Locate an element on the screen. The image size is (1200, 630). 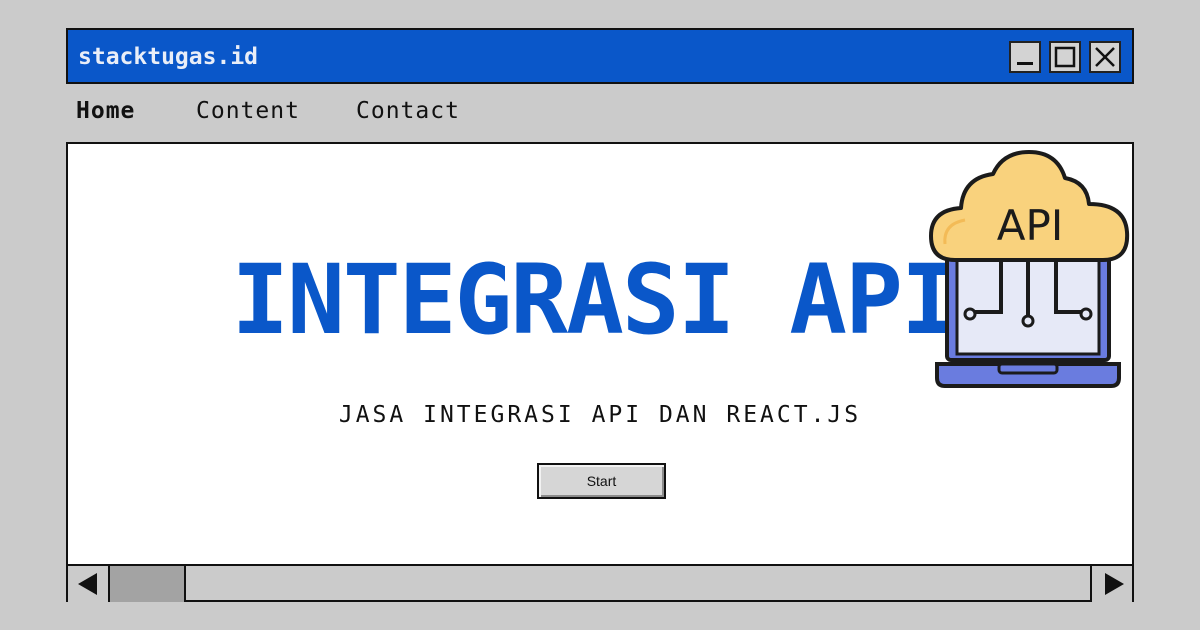
minimize-button is located at coordinates (1025, 57).